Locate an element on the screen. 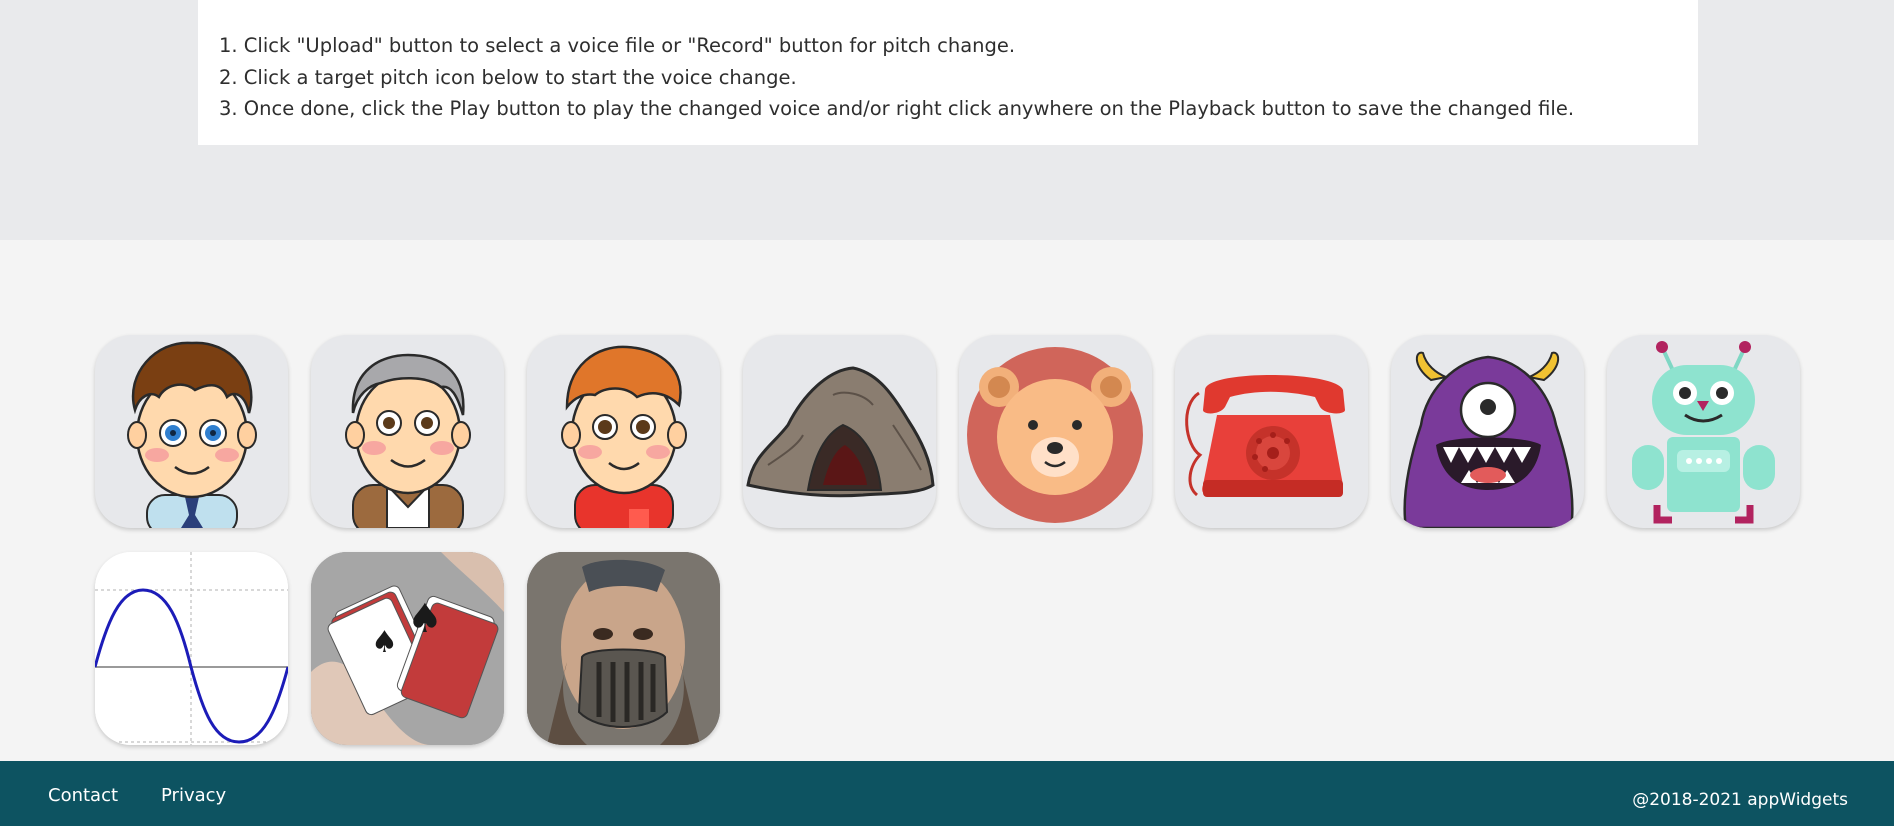 This screenshot has height=826, width=1894. old-man-icon is located at coordinates (408, 440).